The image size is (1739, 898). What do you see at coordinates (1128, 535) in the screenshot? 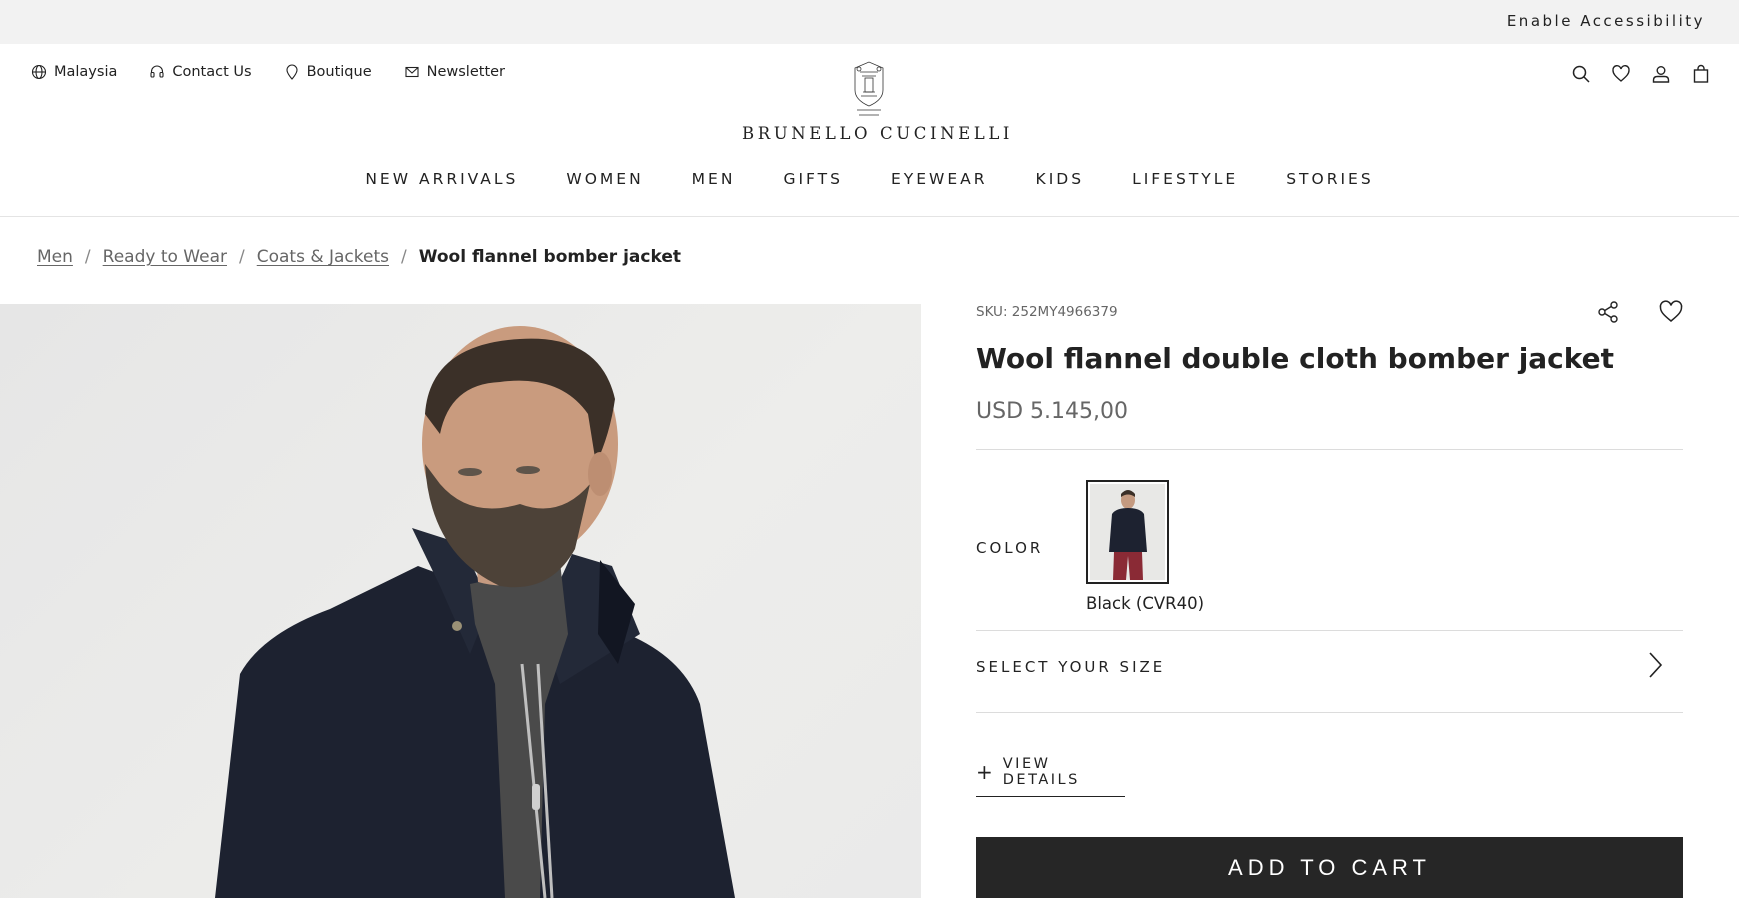
I see `swatch-thumbnail-image` at bounding box center [1128, 535].